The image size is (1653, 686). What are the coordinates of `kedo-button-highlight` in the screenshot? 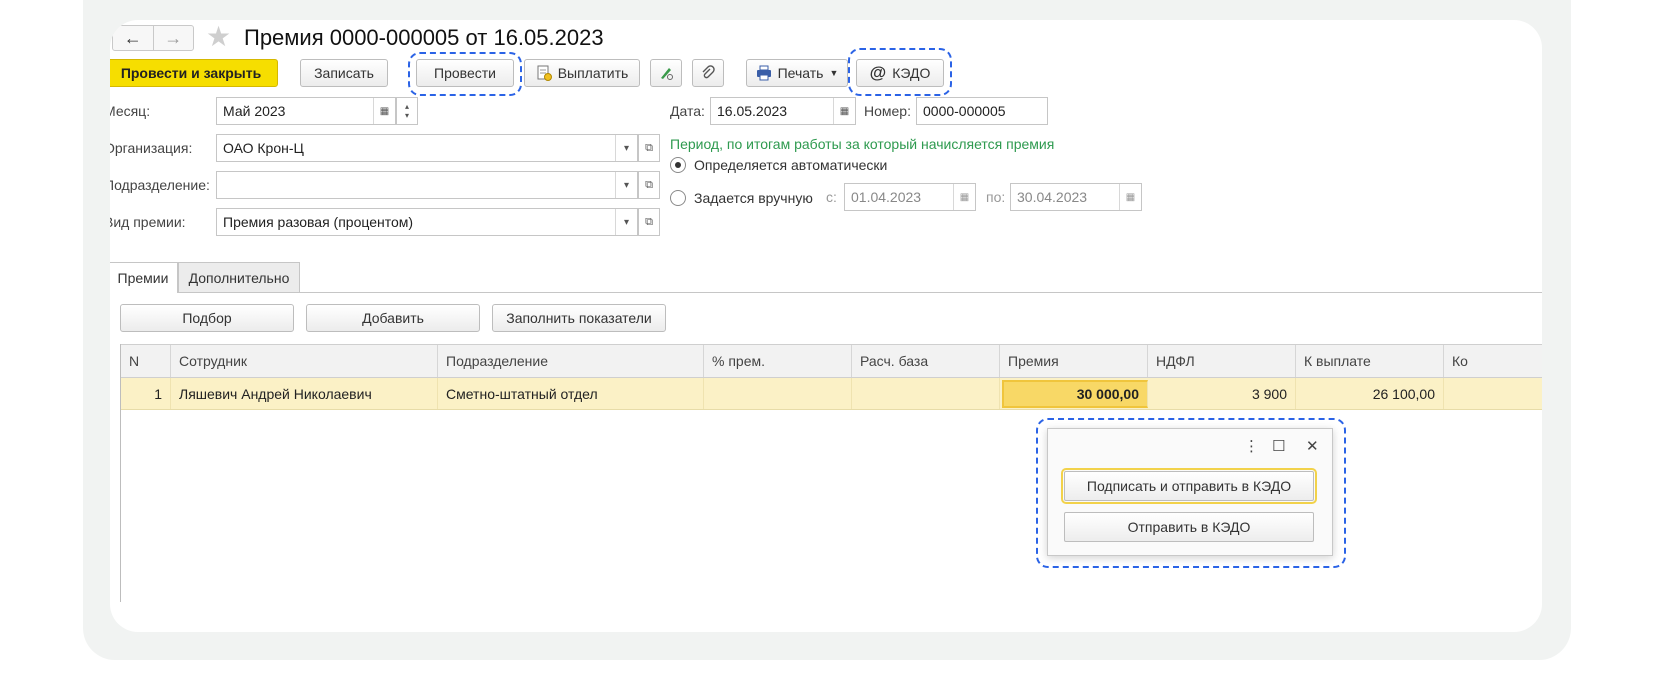 It's located at (900, 72).